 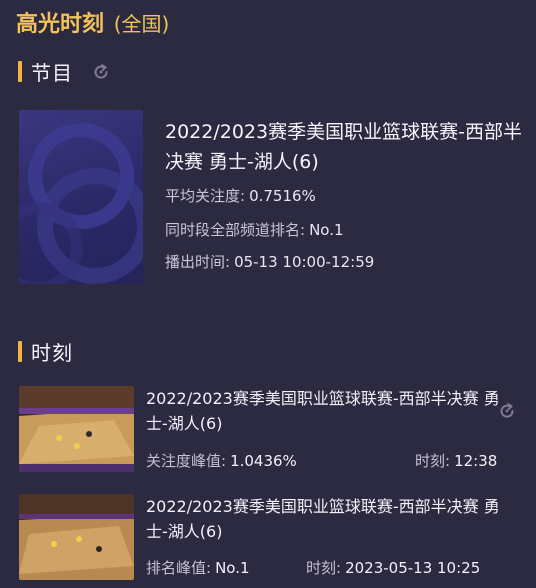 I want to click on avg-attention-label: 平均关注度:, so click(x=205, y=196).